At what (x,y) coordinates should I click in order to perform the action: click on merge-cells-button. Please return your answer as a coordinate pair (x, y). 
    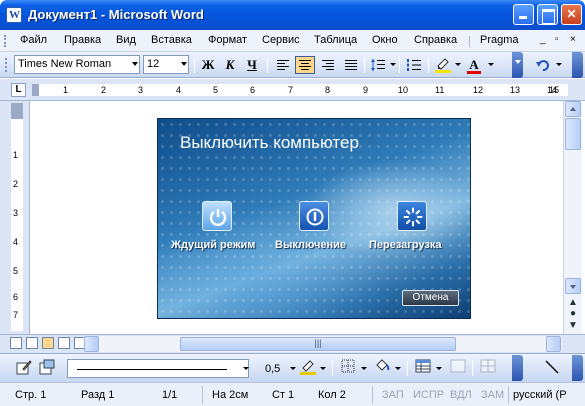
    Looking at the image, I should click on (458, 368).